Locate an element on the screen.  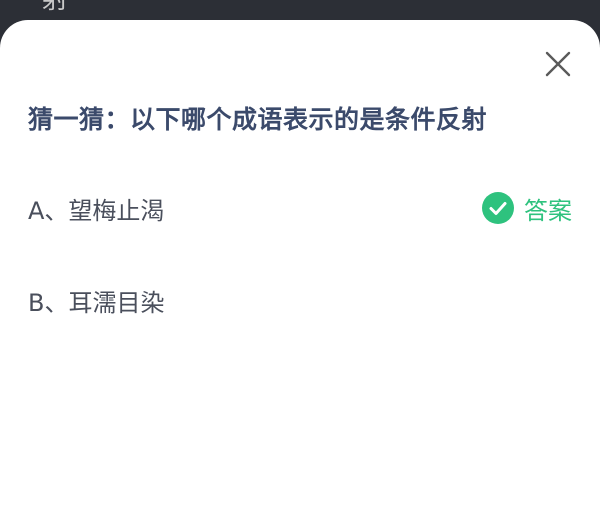
question-title: 猜一猜：以下哪个成语表示的是条件反射 is located at coordinates (258, 119).